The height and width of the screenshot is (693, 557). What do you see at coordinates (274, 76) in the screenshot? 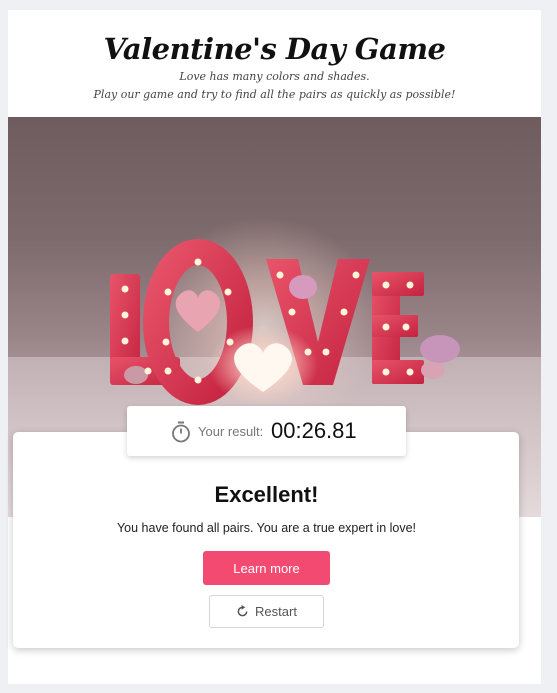
I see `subtitle-line-1: Love has many colors and shades.` at bounding box center [274, 76].